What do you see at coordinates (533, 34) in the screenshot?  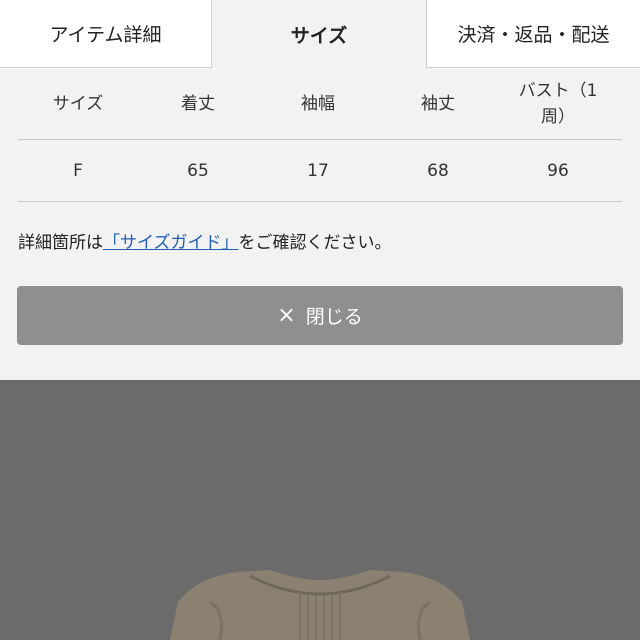 I see `tab-payment-returns-shipping: 決済・返品・配送` at bounding box center [533, 34].